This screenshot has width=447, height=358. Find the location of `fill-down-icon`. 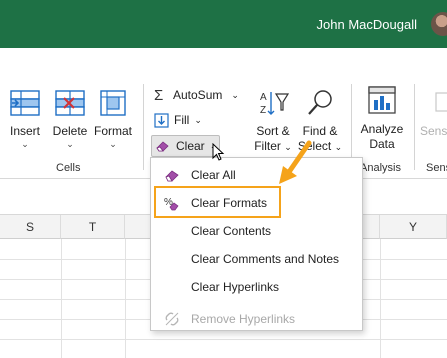

fill-down-icon is located at coordinates (161, 120).